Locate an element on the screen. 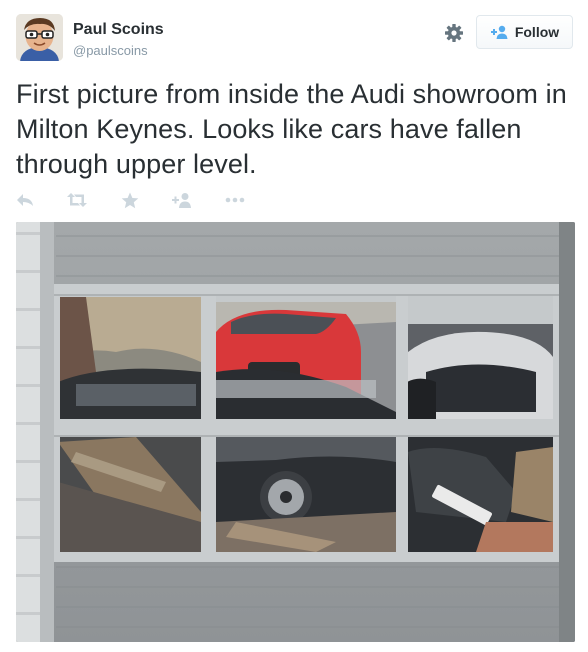  avatar is located at coordinates (39, 37).